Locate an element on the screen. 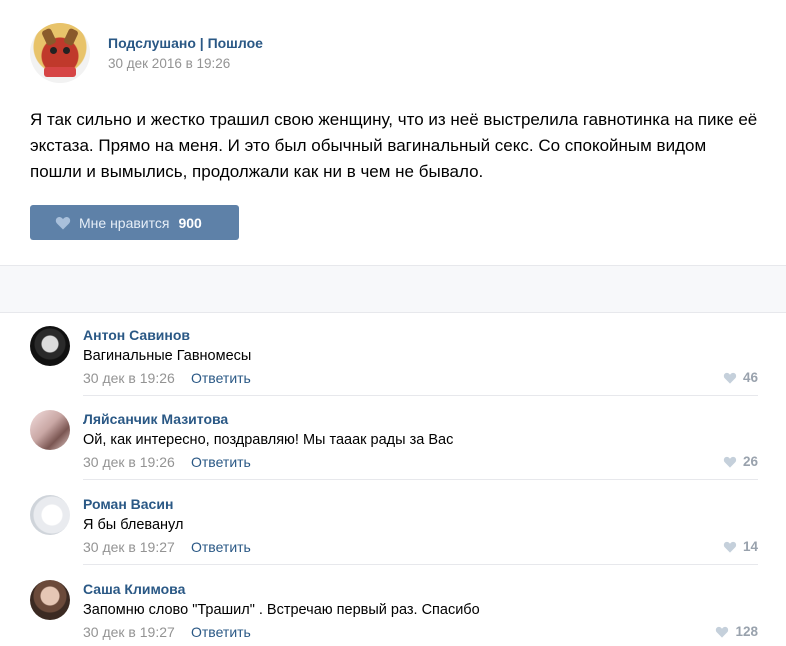 This screenshot has height=646, width=786. avatar-antler-left is located at coordinates (49, 37).